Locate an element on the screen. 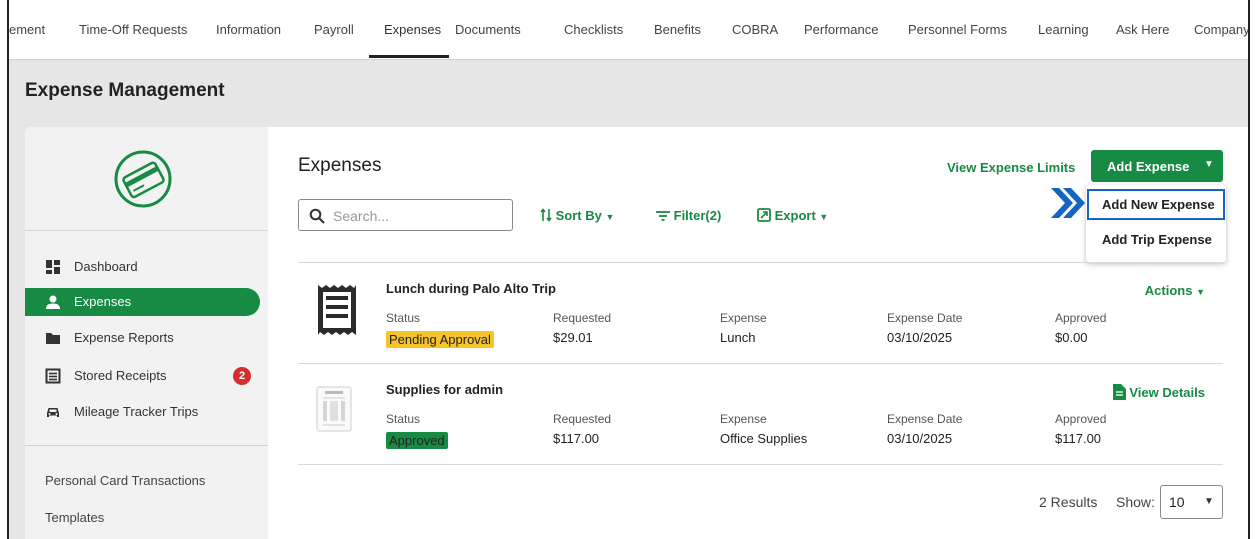 This screenshot has width=1257, height=539. add-expense-label: Add Expense is located at coordinates (1148, 166).